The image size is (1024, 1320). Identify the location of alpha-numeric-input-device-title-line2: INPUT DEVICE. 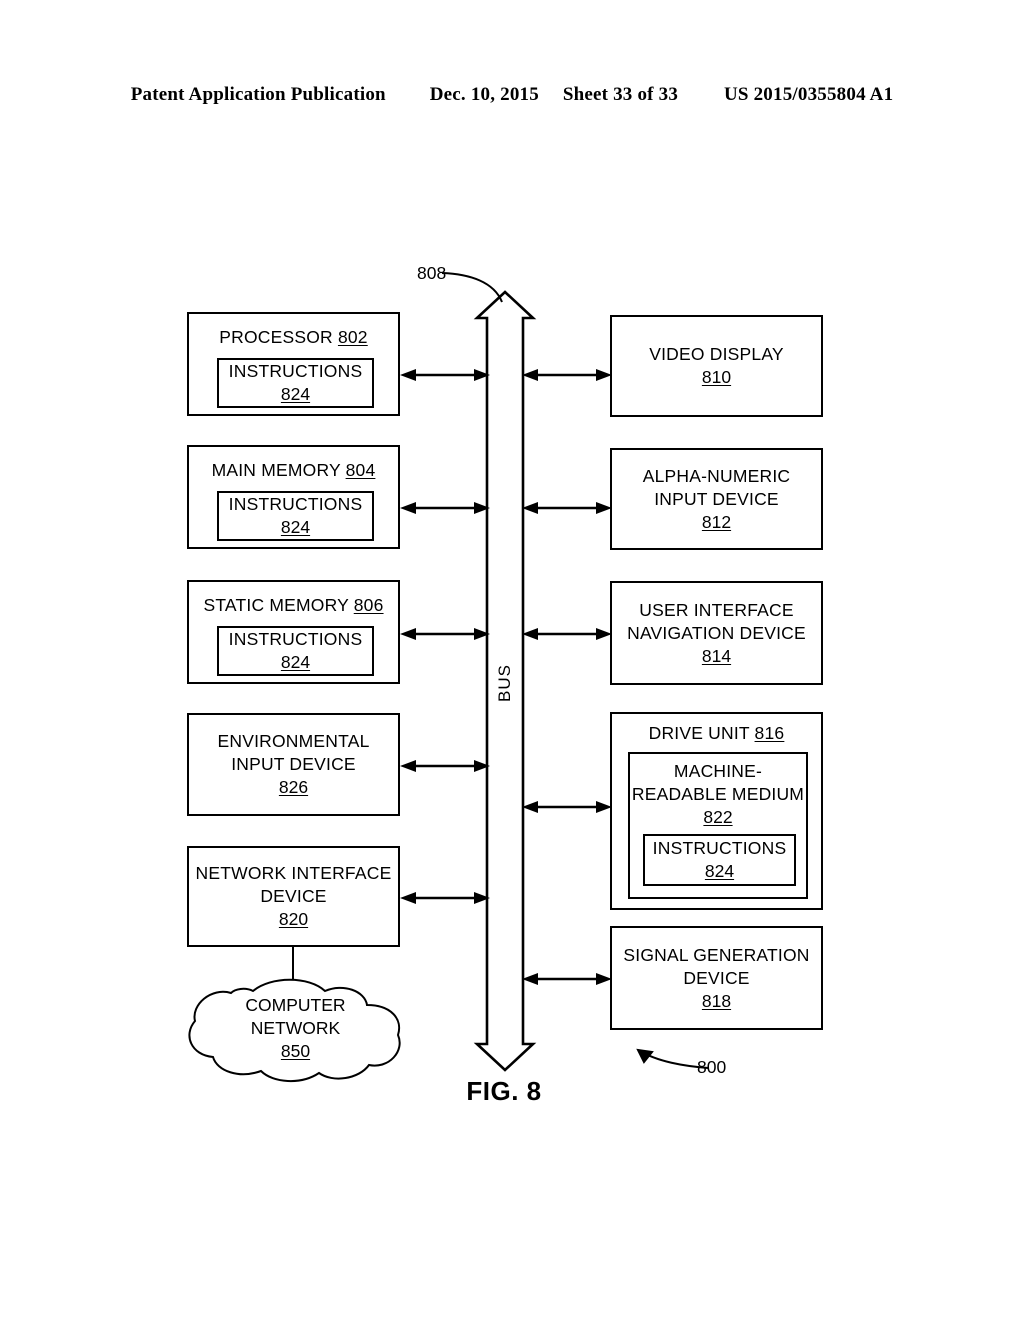
(716, 498).